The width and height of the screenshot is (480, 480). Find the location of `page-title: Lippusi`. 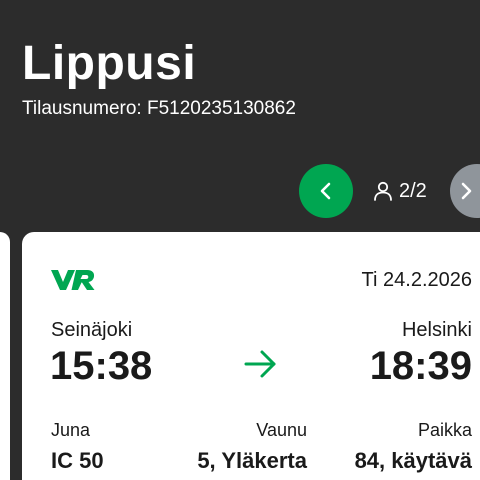

page-title: Lippusi is located at coordinates (109, 63).